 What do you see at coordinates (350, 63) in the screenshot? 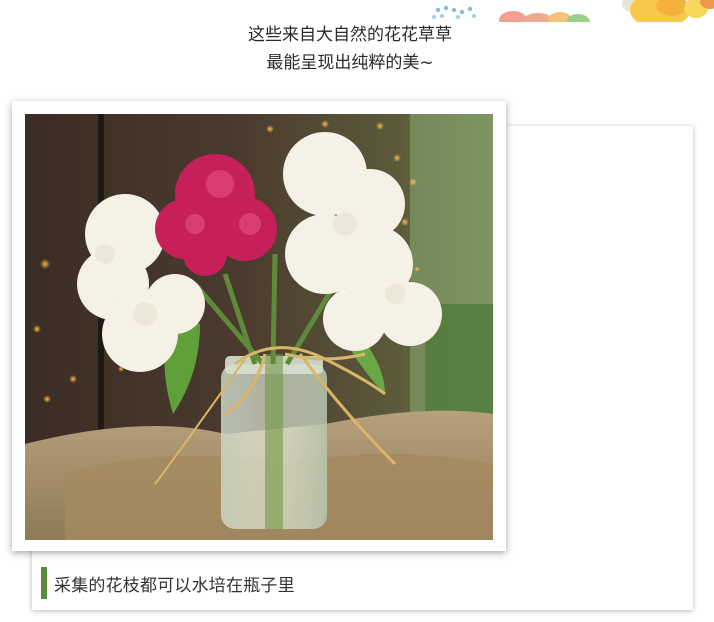
I see `intro-line-2: 最能呈现出纯粹的美~` at bounding box center [350, 63].